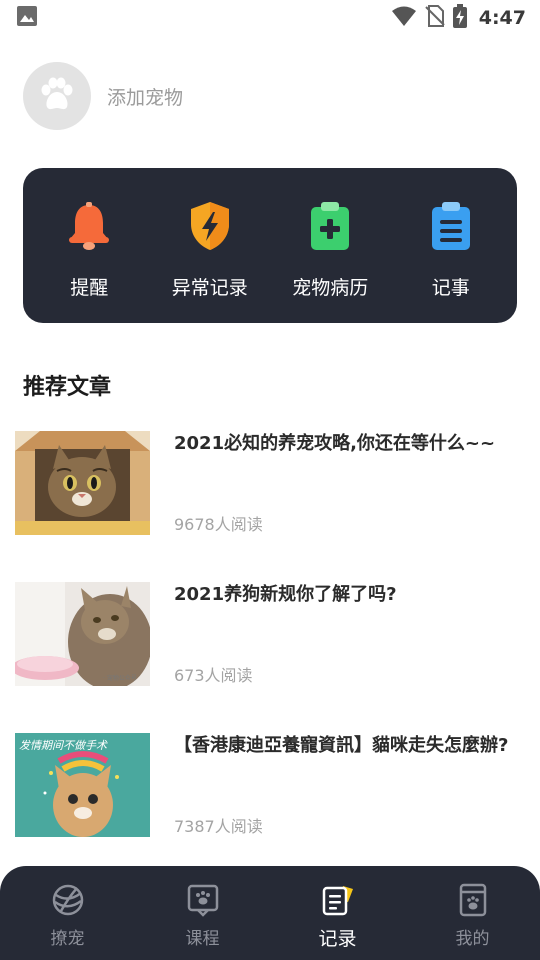 The width and height of the screenshot is (540, 960). I want to click on lightning-shield-icon, so click(210, 226).